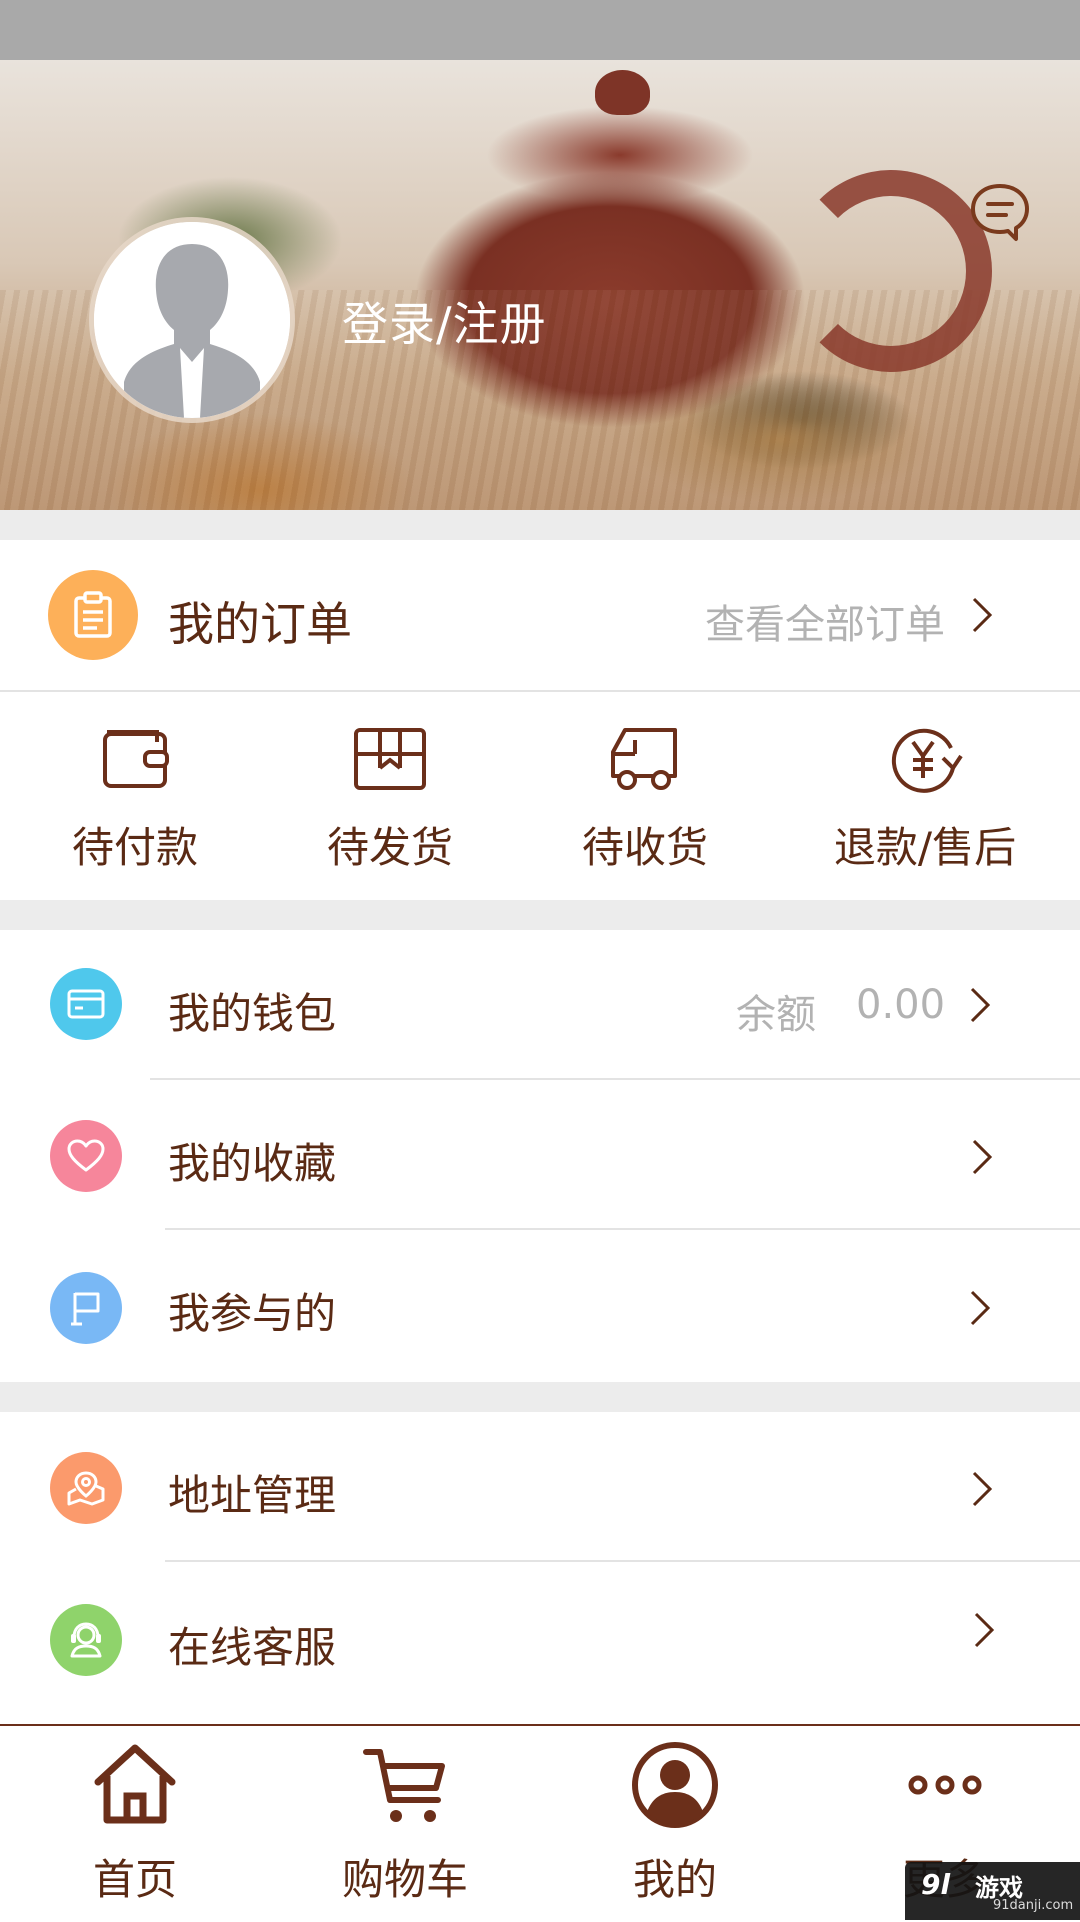  Describe the element at coordinates (644, 847) in the screenshot. I see `status-label: 待收货` at that location.